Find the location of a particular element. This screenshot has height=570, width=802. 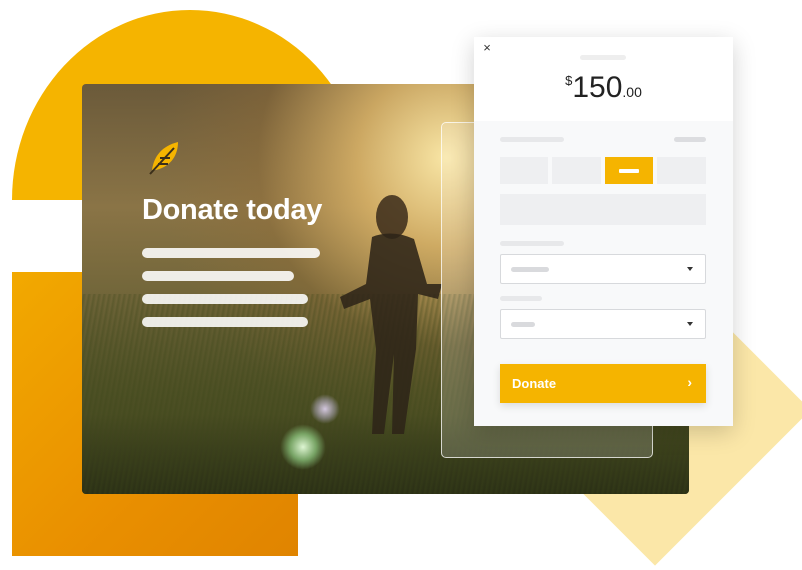

lens-flare is located at coordinates (303, 447).